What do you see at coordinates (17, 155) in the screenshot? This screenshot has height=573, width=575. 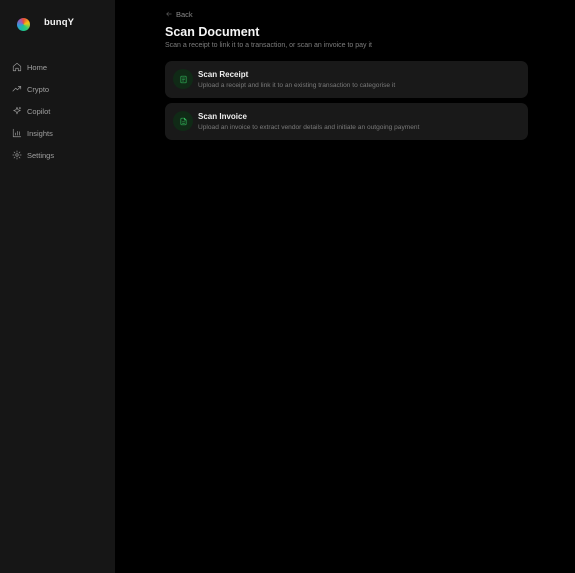 I see `gear-icon` at bounding box center [17, 155].